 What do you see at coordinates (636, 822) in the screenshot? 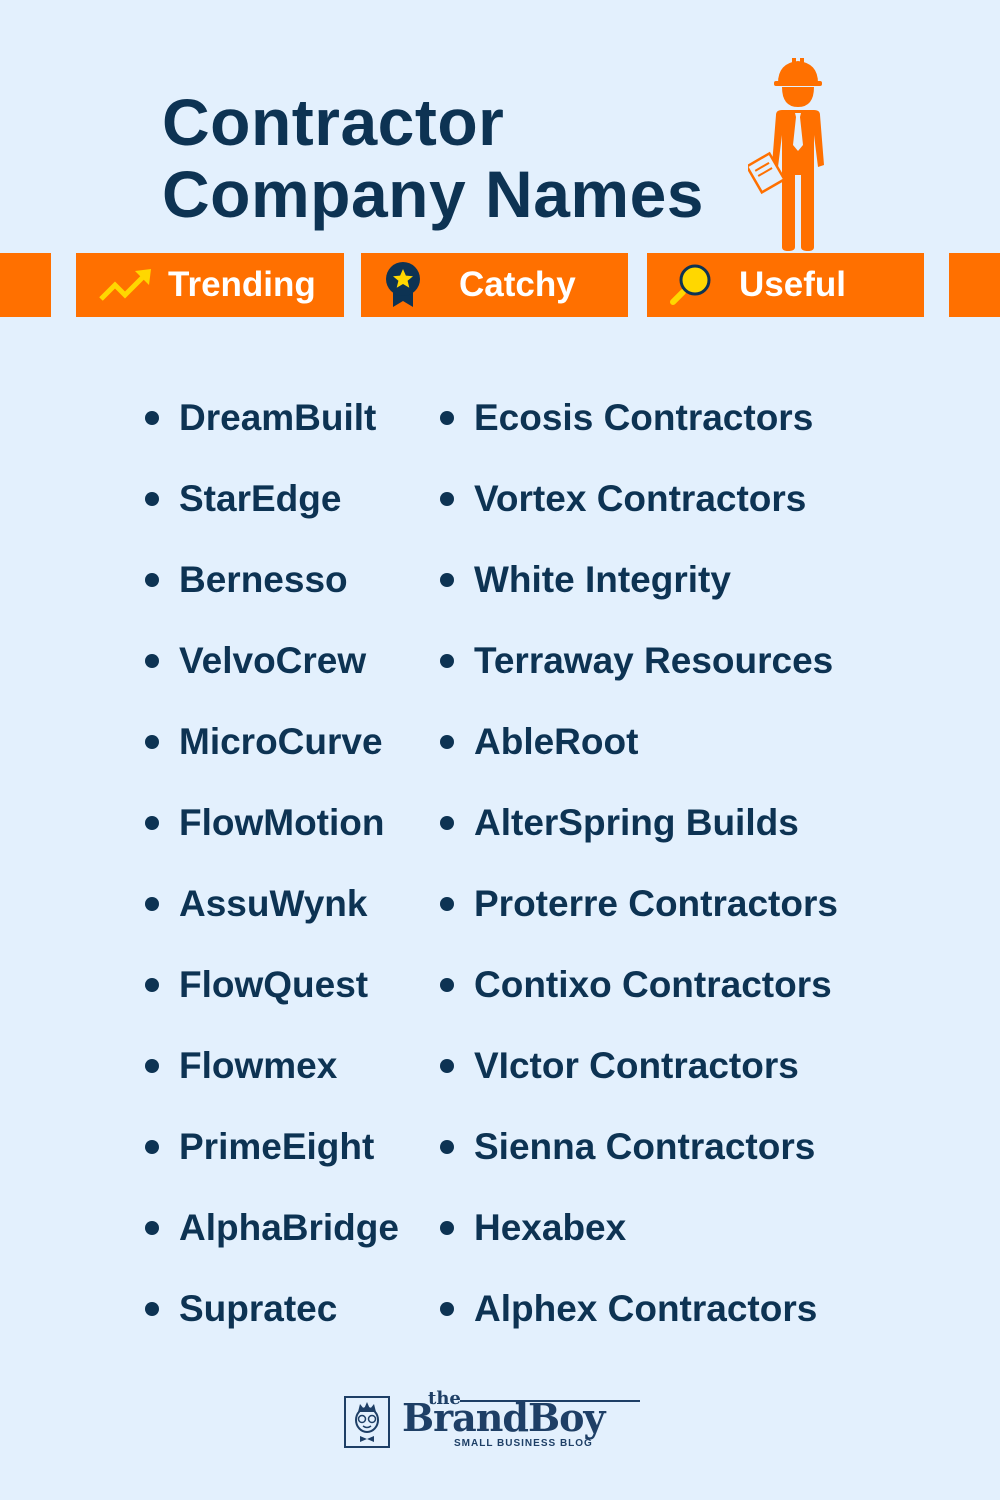
I see `name-text: AlterSpring Builds` at bounding box center [636, 822].